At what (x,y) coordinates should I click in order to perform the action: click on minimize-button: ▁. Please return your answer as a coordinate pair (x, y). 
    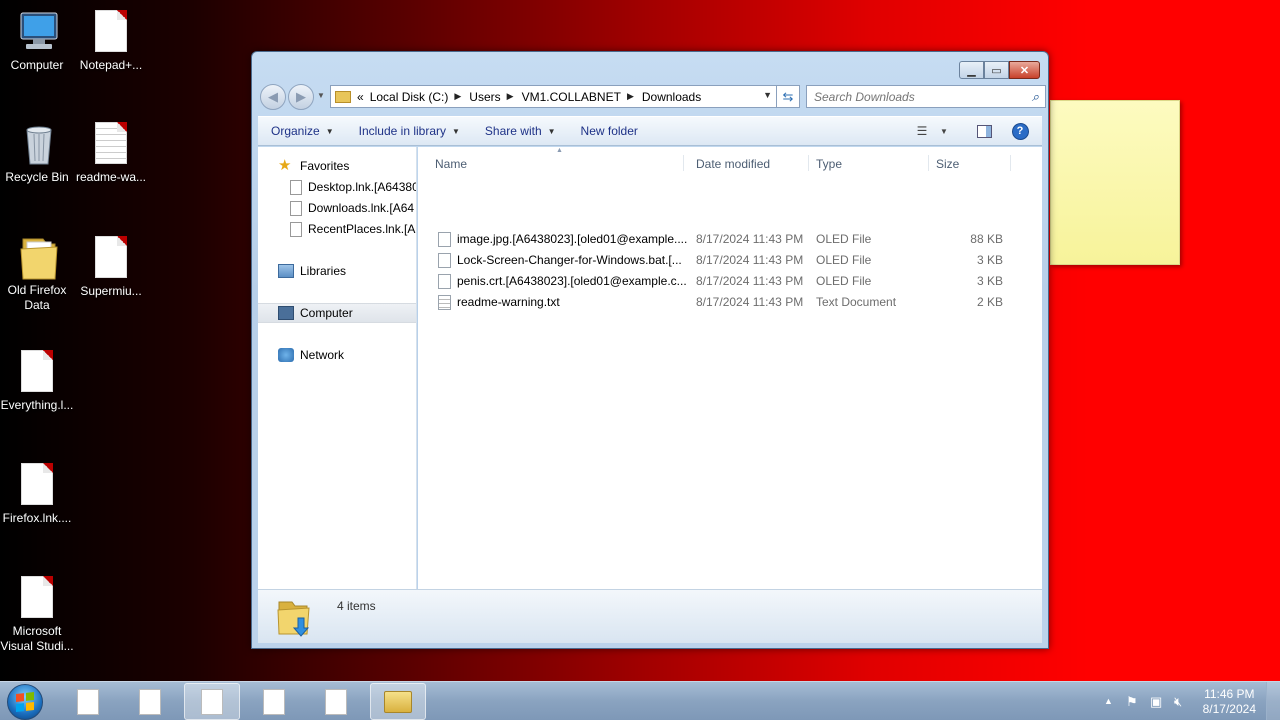
    Looking at the image, I should click on (971, 70).